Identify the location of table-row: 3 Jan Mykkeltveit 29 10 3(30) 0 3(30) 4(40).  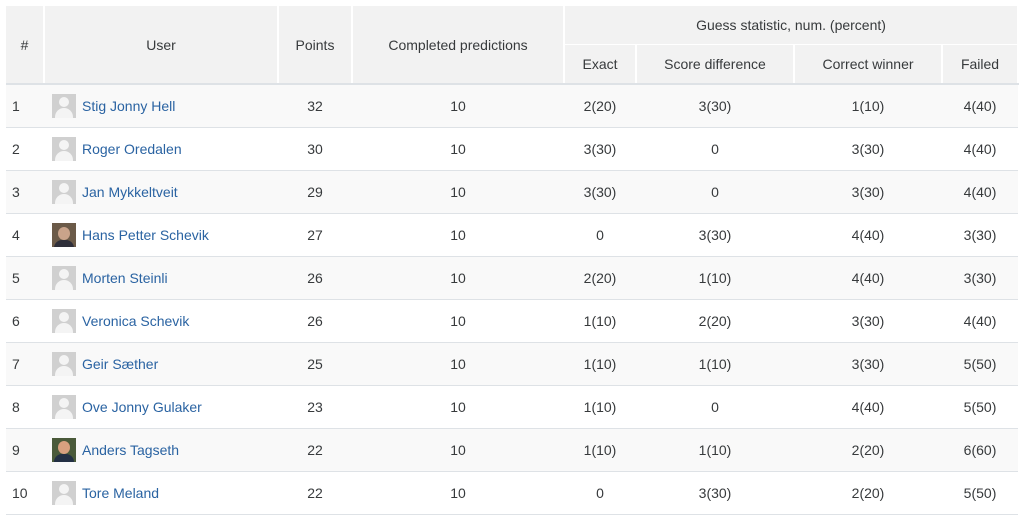
(512, 192).